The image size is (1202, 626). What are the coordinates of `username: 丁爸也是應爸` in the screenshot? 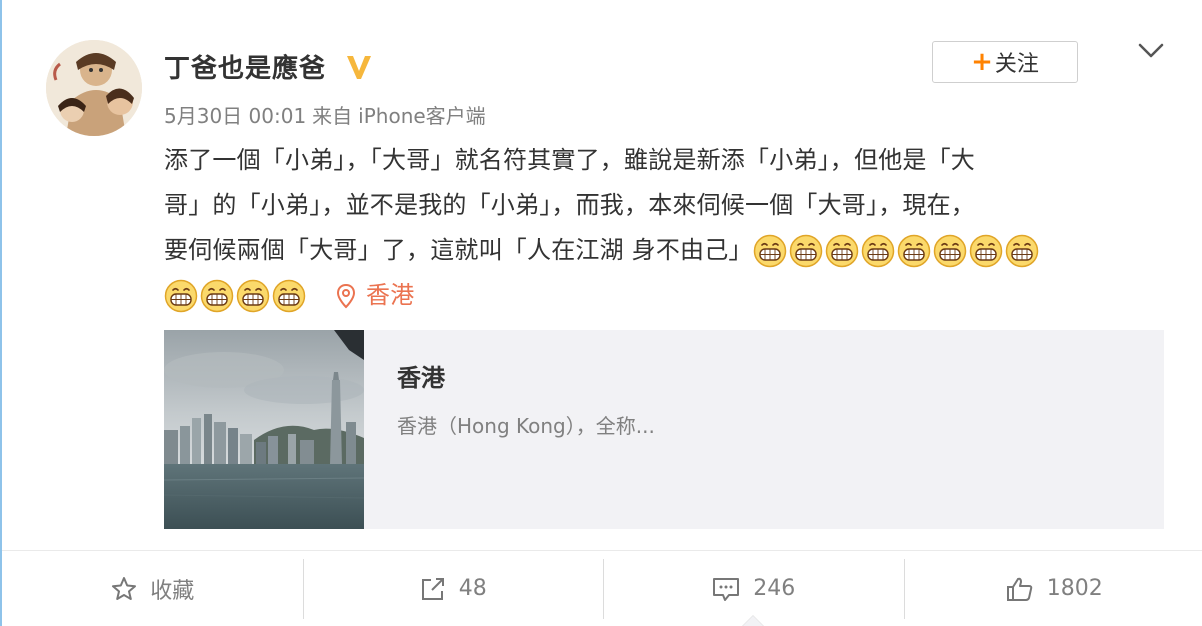 It's located at (245, 66).